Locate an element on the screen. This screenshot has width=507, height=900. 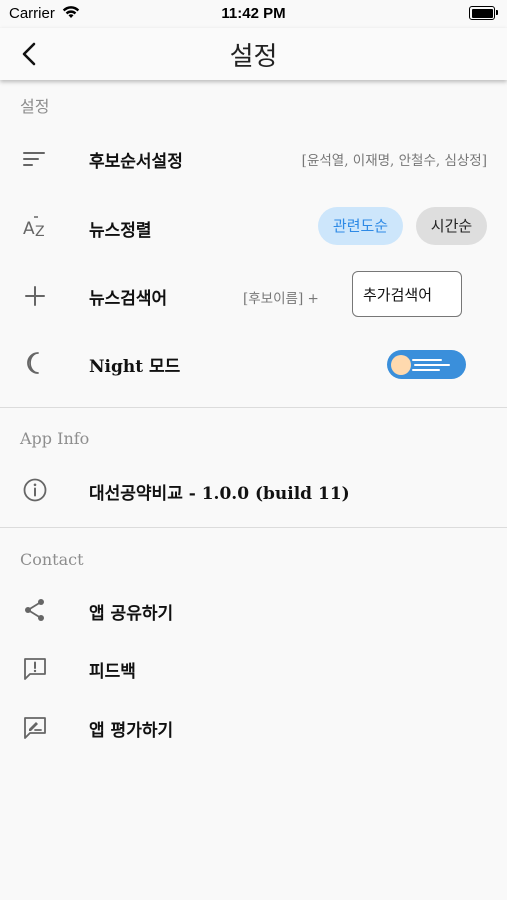
news-keyword-label: 뉴스검색어 is located at coordinates (128, 299).